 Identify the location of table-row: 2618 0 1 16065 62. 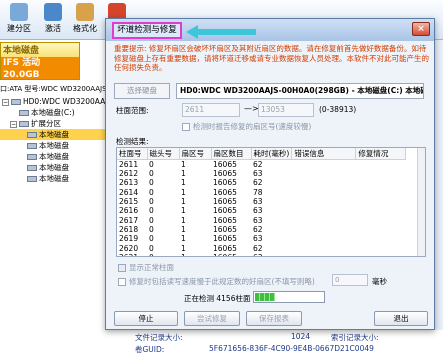
(261, 229).